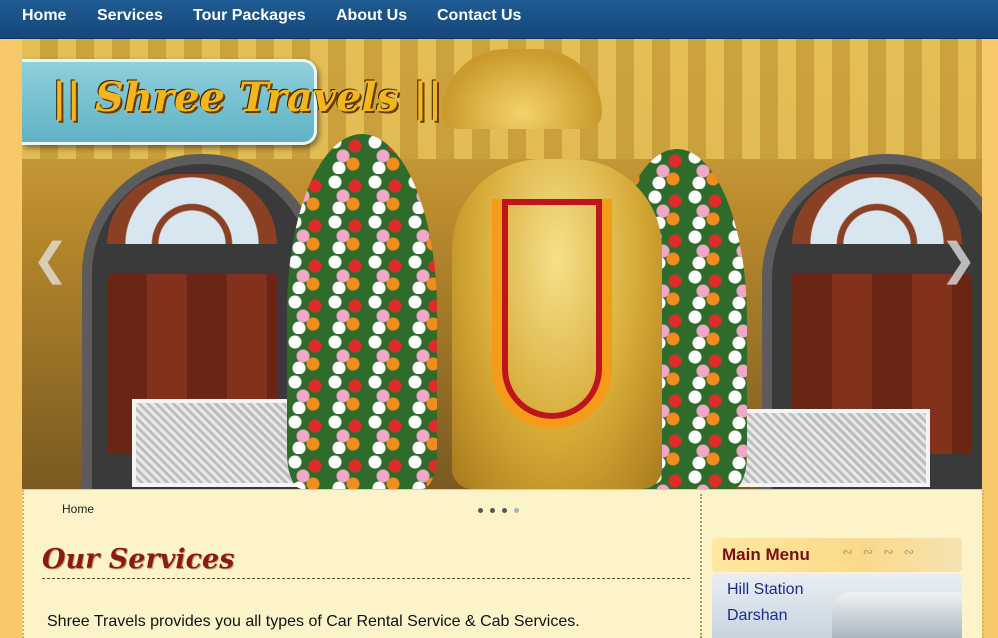 The width and height of the screenshot is (998, 638). Describe the element at coordinates (837, 555) in the screenshot. I see `main-menu-header: Main Menu ∾ ∾ ∾ ∾` at that location.